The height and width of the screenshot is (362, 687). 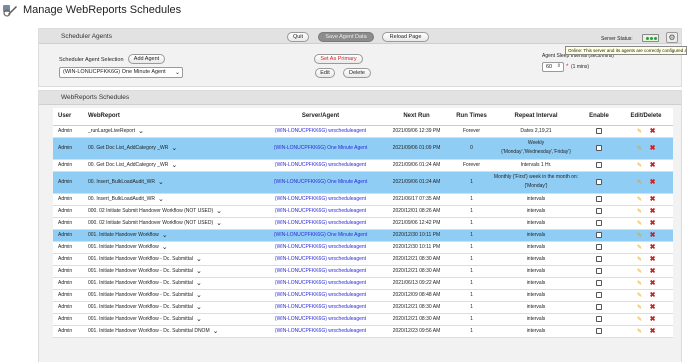 What do you see at coordinates (346, 37) in the screenshot?
I see `save-agent-data-button: Save Agent Data` at bounding box center [346, 37].